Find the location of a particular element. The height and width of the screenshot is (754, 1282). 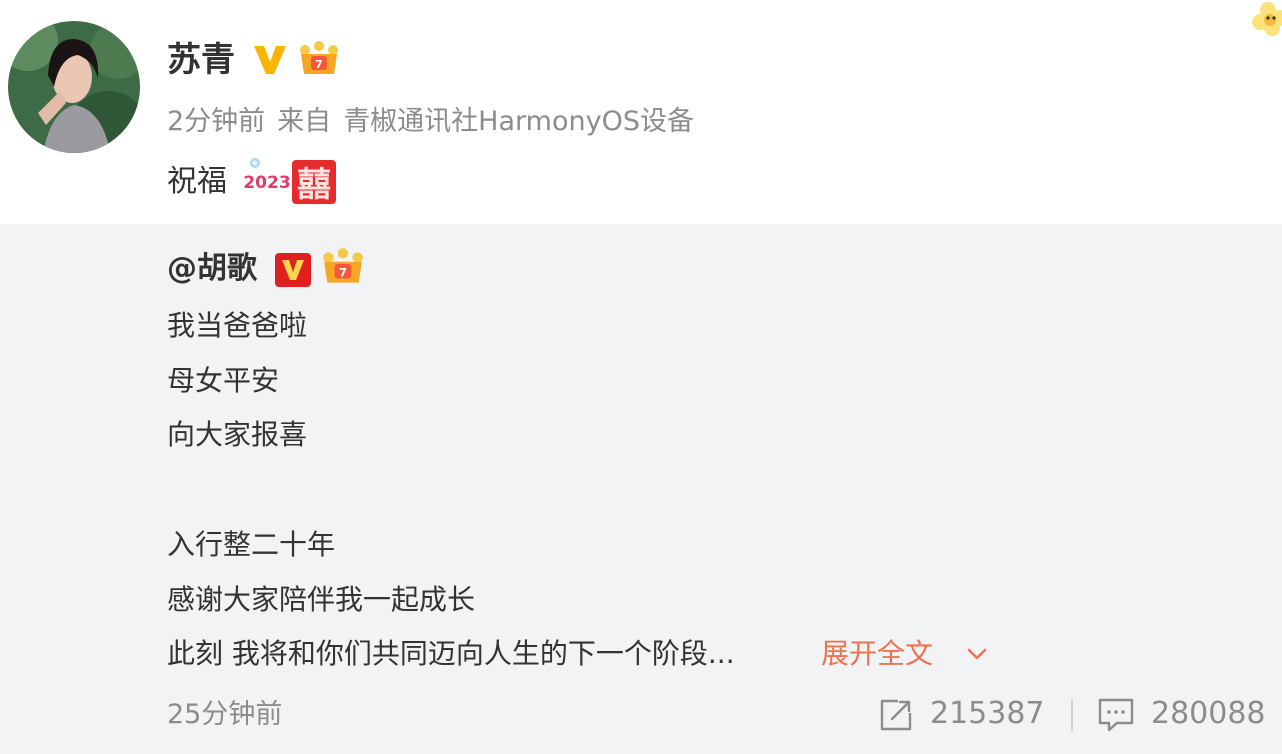

repost-time: 25分钟前 is located at coordinates (224, 715).